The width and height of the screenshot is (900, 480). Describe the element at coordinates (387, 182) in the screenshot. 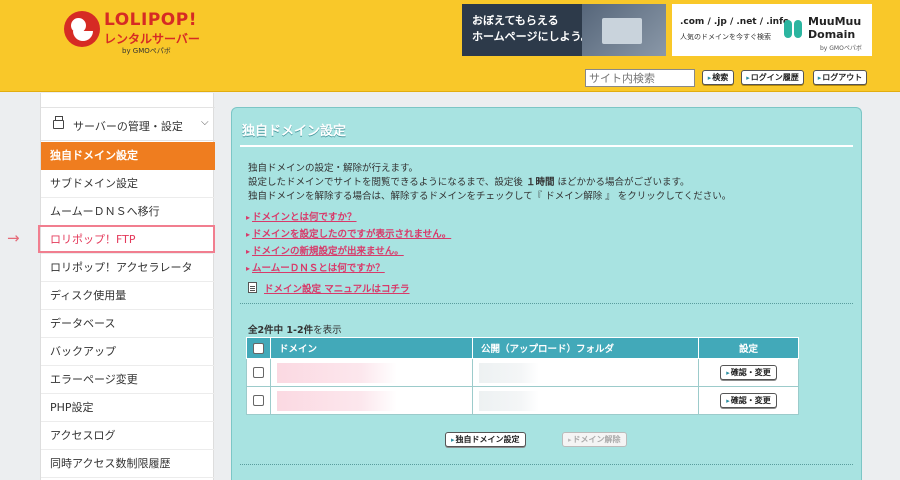

I see `intro2-pre: 設定したドメインでサイトを閲覧できるようになるまで、設定後` at that location.